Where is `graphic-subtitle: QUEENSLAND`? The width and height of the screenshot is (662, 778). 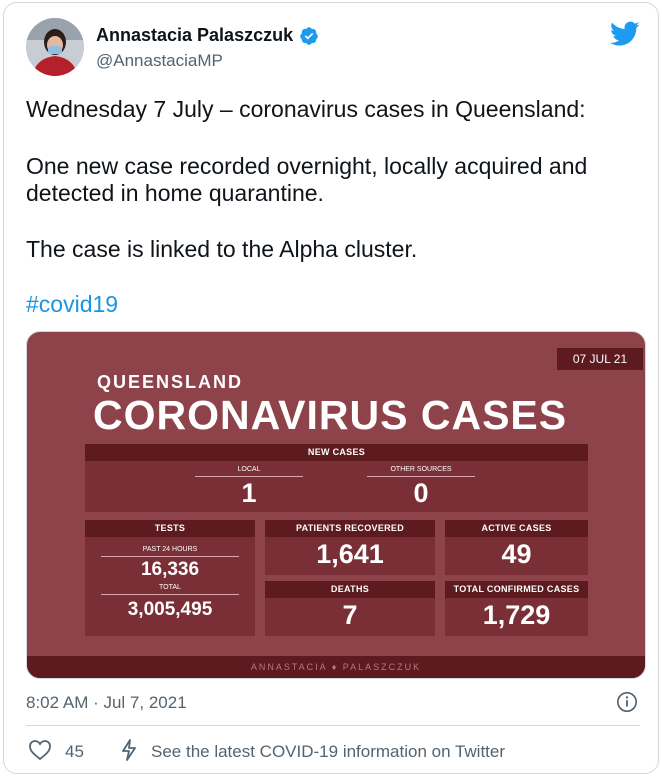
graphic-subtitle: QUEENSLAND is located at coordinates (170, 382).